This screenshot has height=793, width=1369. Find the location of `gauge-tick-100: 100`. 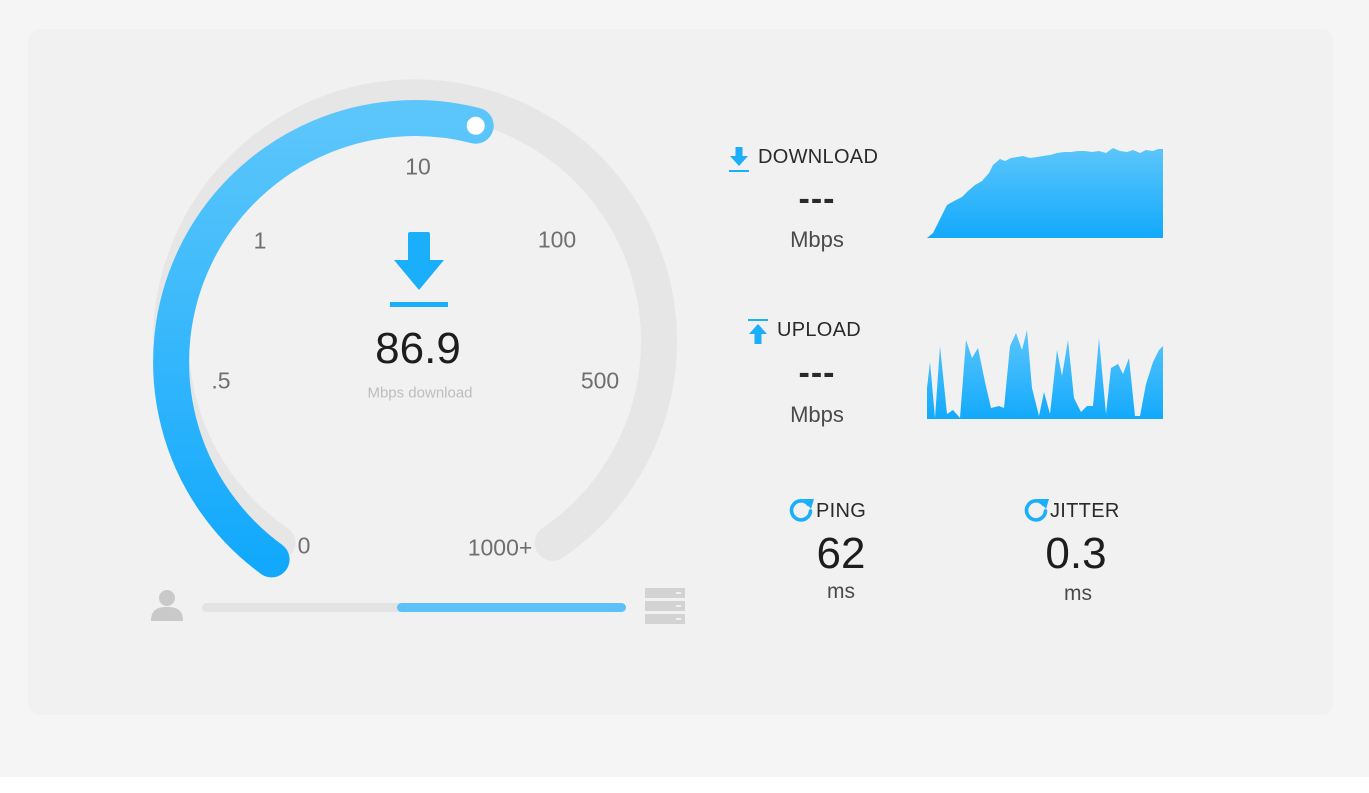

gauge-tick-100: 100 is located at coordinates (557, 239).